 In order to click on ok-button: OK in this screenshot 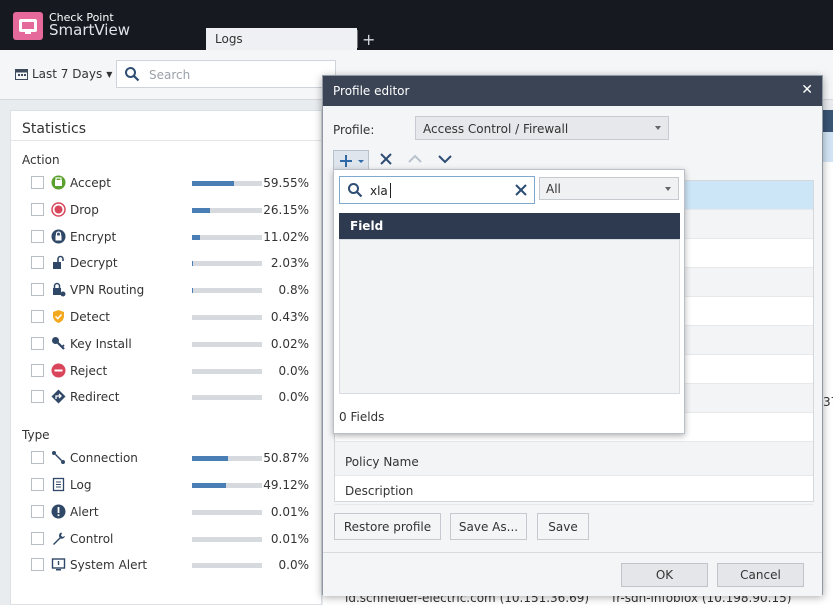, I will do `click(664, 575)`.